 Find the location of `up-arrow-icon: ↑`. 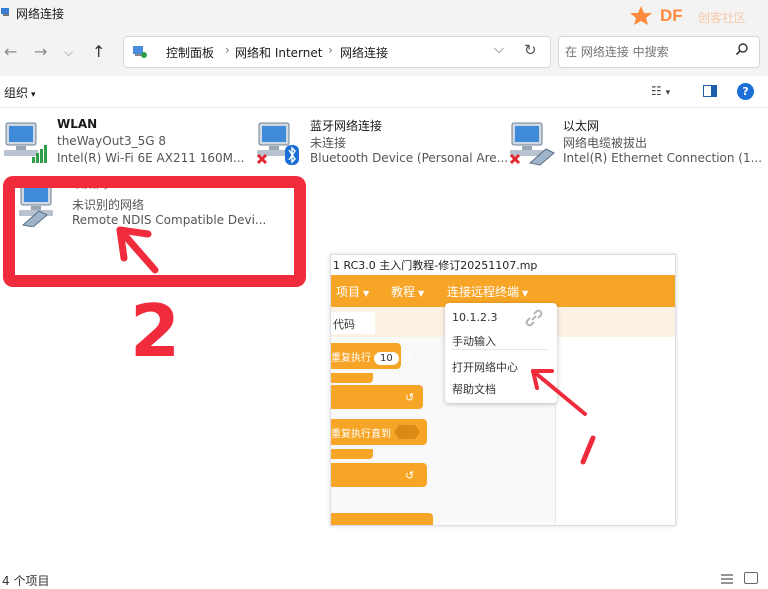

up-arrow-icon: ↑ is located at coordinates (98, 51).